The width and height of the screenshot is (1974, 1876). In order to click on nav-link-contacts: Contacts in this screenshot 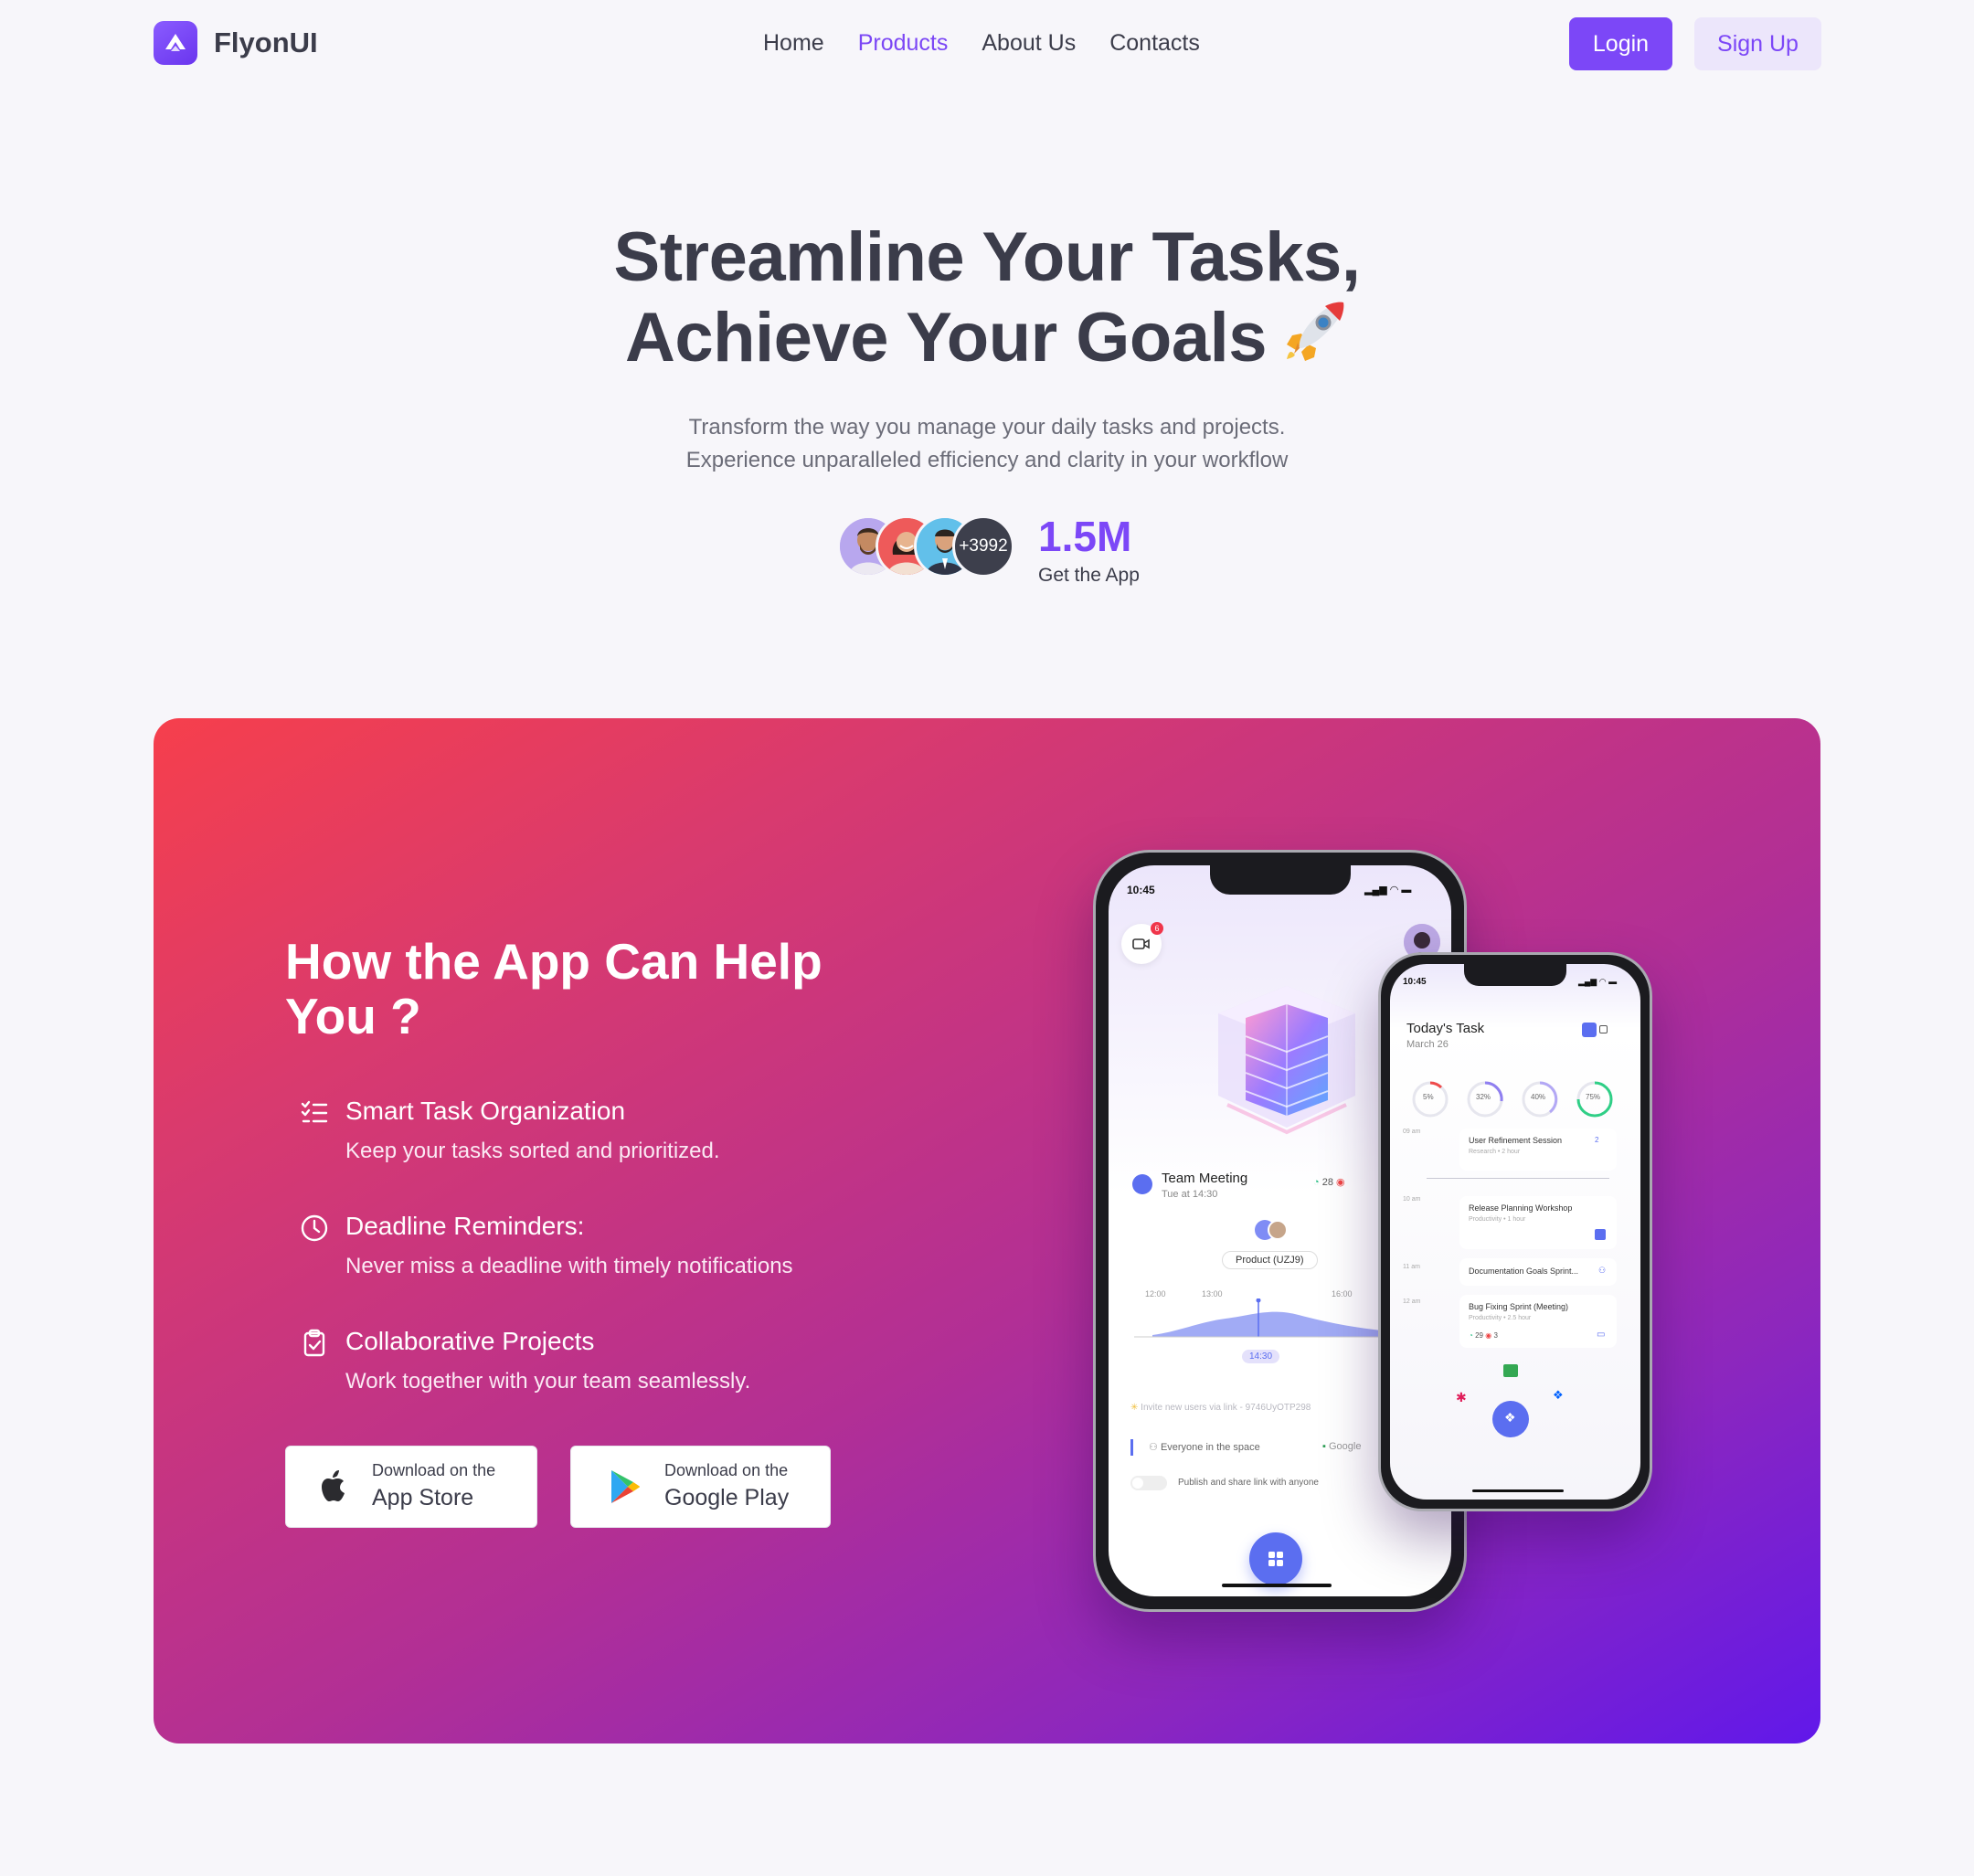, I will do `click(1154, 43)`.